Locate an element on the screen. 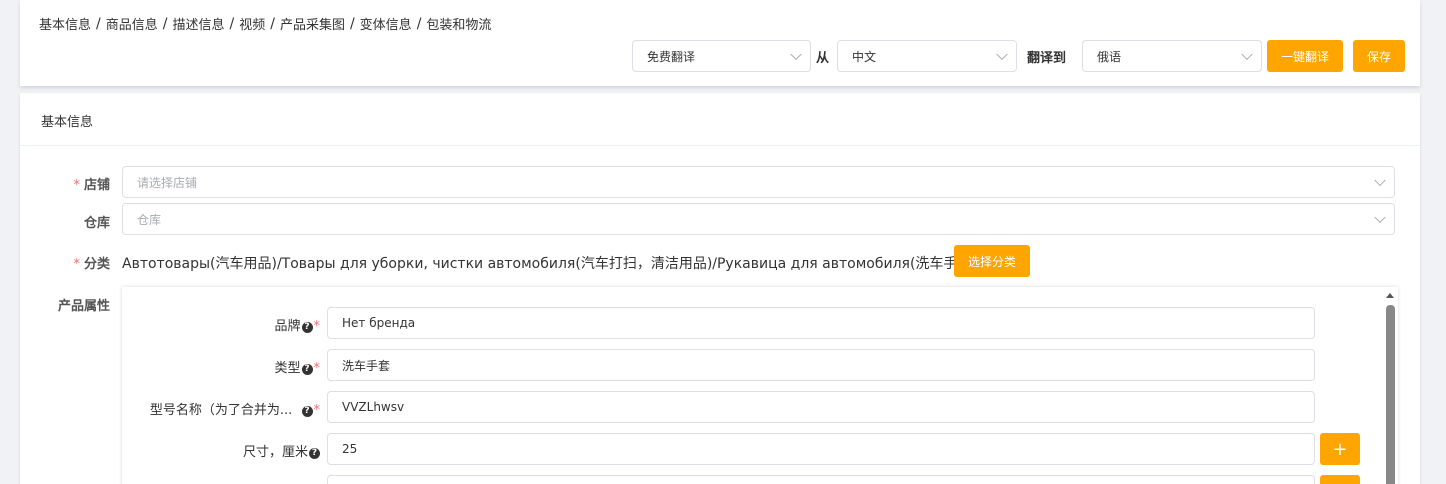  from-label: 从 is located at coordinates (823, 58).